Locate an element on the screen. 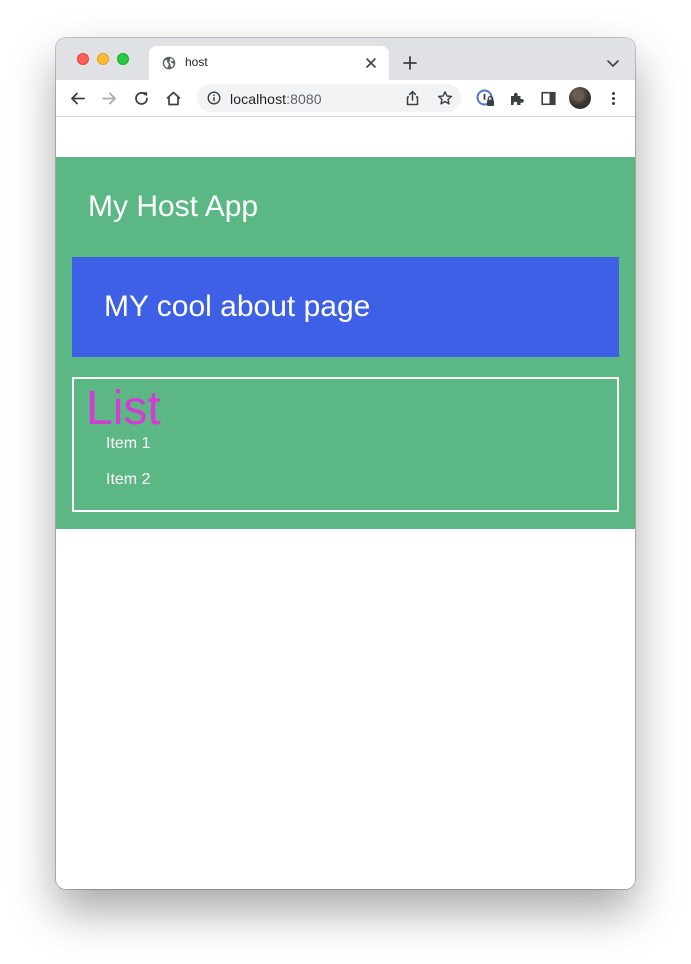  list: Item 1 Item 2 is located at coordinates (128, 471).